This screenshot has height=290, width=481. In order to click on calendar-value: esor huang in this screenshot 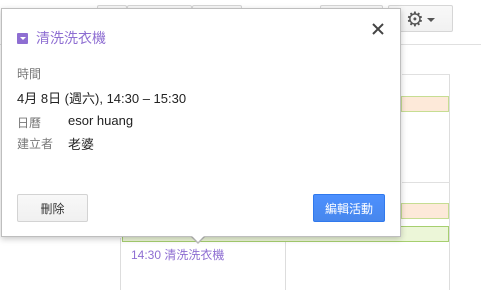, I will do `click(101, 120)`.